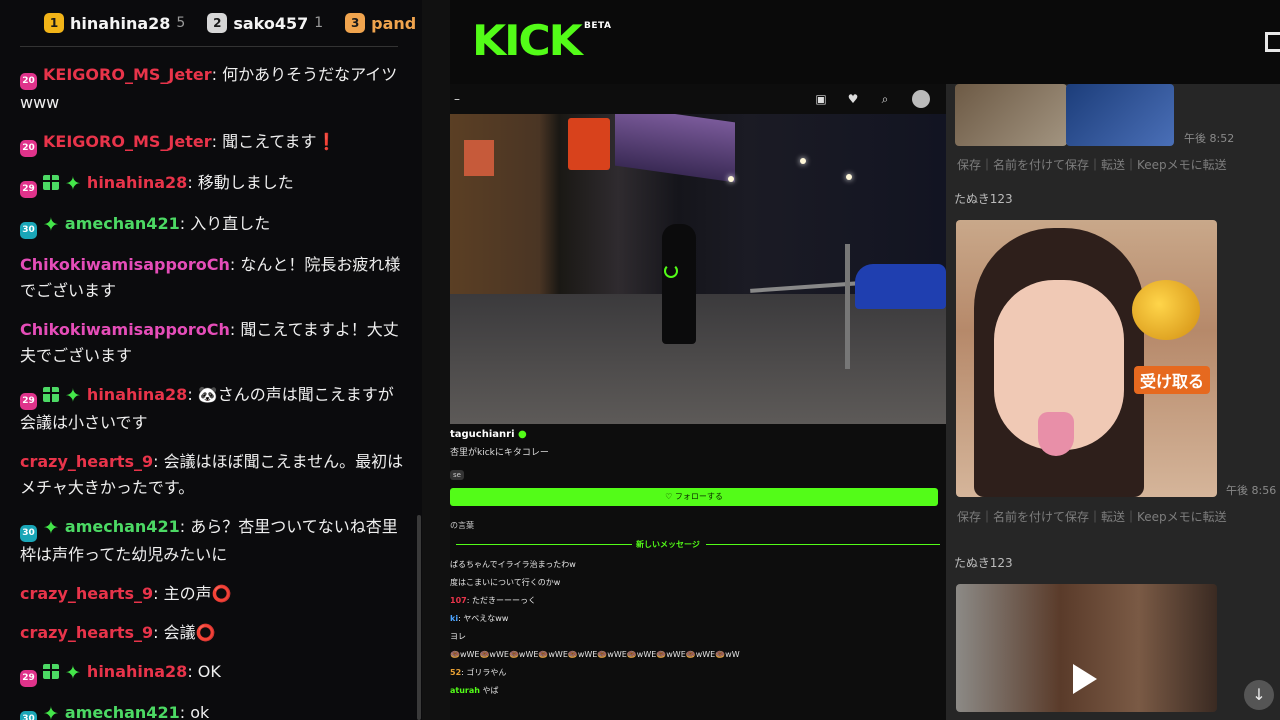 The height and width of the screenshot is (720, 1280). Describe the element at coordinates (522, 434) in the screenshot. I see `verified-icon: ●` at that location.